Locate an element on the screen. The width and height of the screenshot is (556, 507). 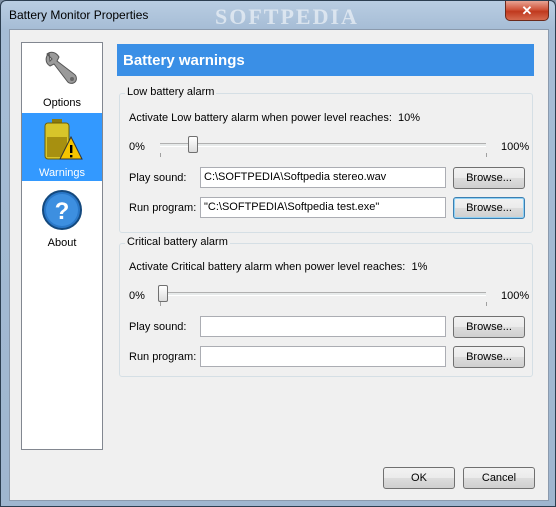
sidebar-item-label: Warnings is located at coordinates (62, 173).